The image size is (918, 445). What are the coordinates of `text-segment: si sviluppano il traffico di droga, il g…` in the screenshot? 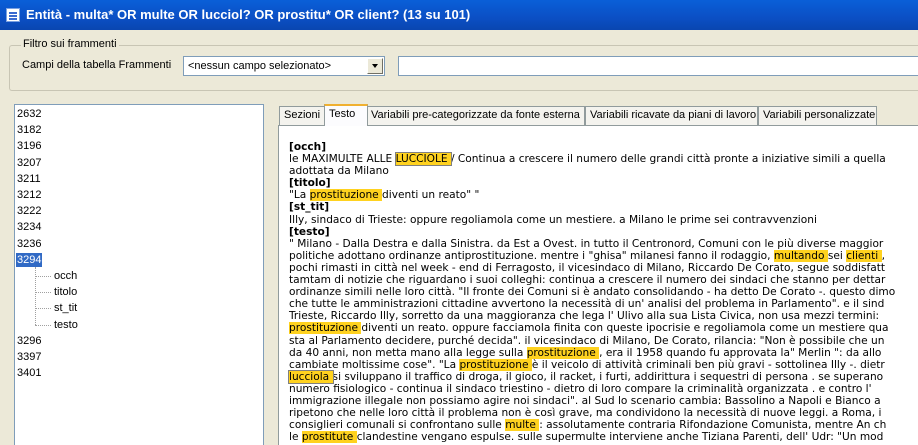 It's located at (608, 376).